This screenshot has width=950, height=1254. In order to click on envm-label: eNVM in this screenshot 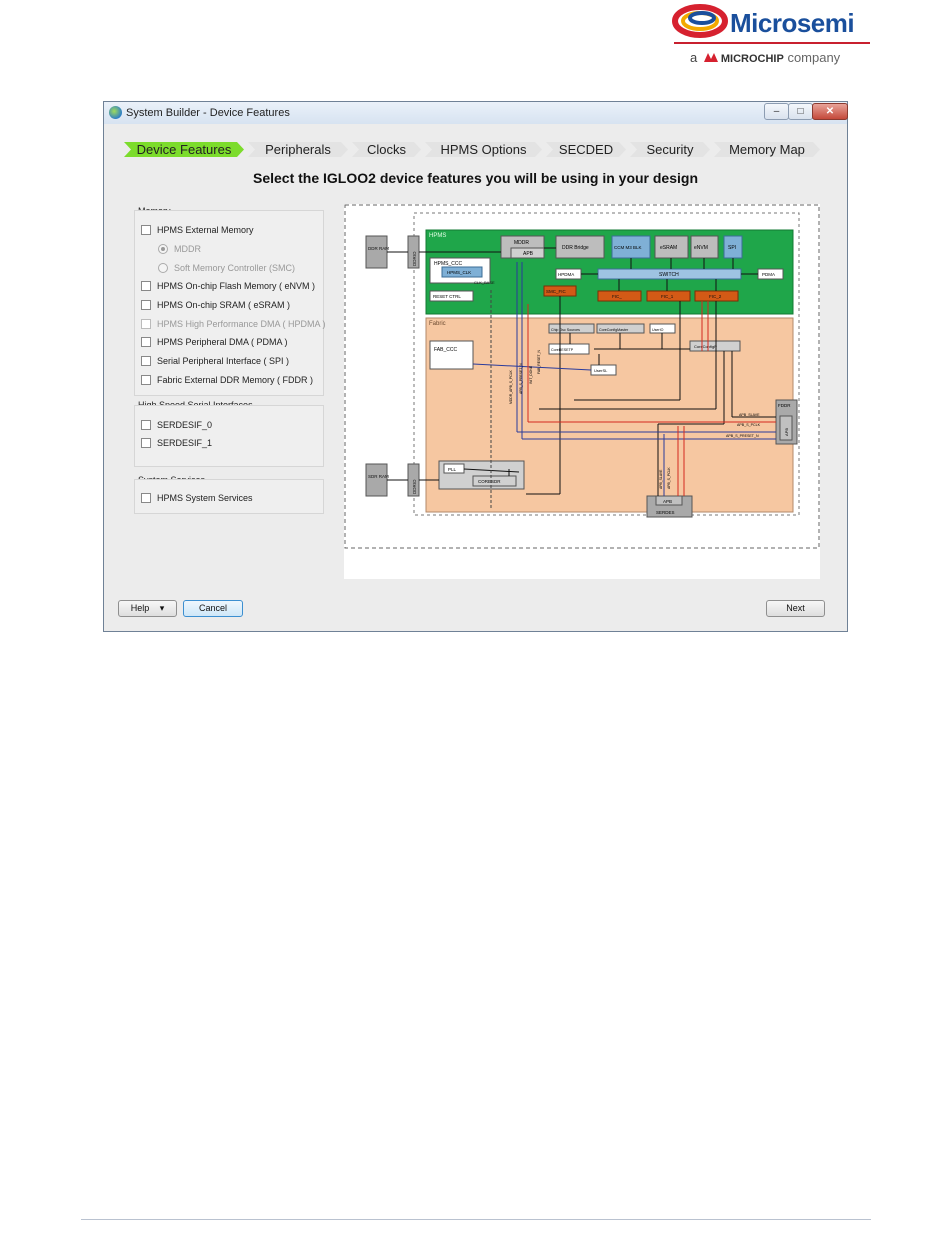, I will do `click(701, 248)`.